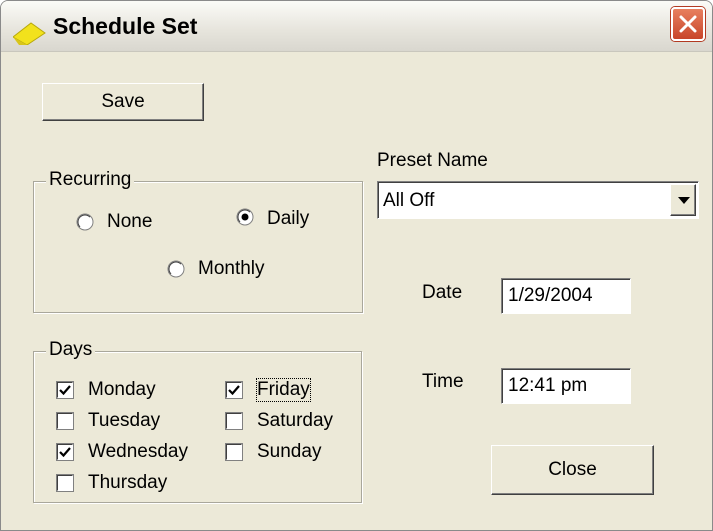 Image resolution: width=713 pixels, height=531 pixels. What do you see at coordinates (29, 33) in the screenshot?
I see `folder-arrow-icon` at bounding box center [29, 33].